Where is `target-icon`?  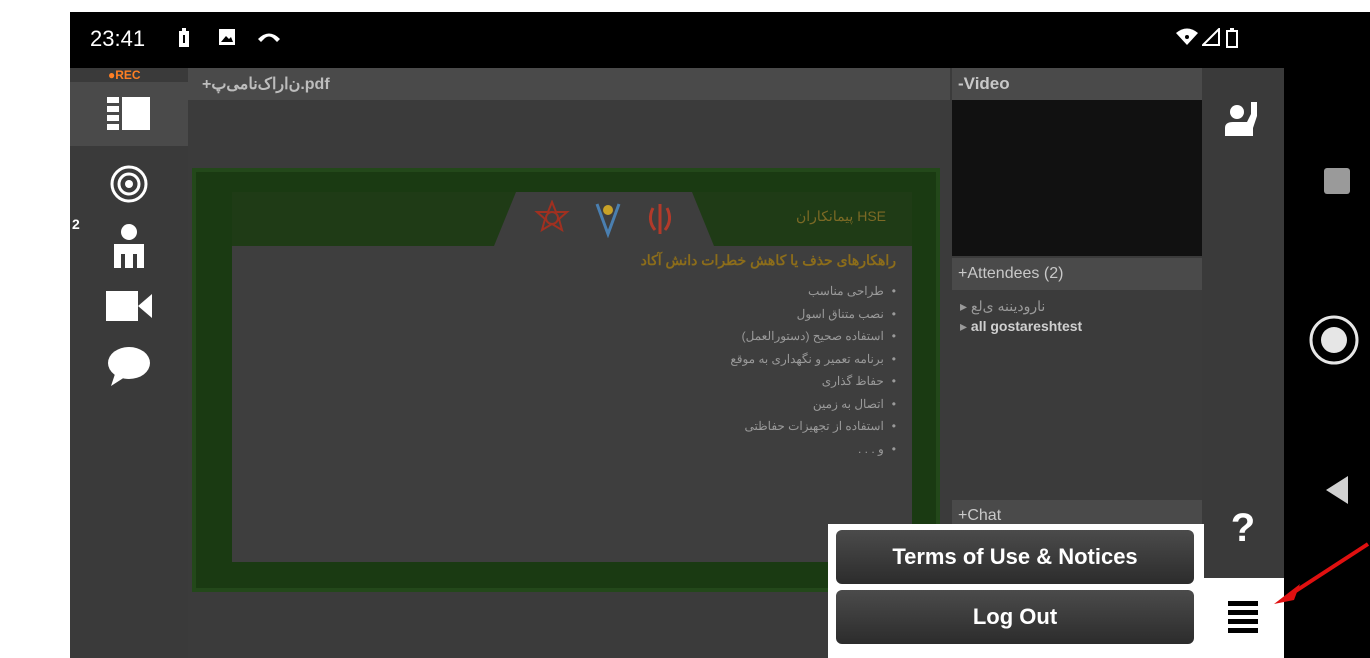 target-icon is located at coordinates (129, 184).